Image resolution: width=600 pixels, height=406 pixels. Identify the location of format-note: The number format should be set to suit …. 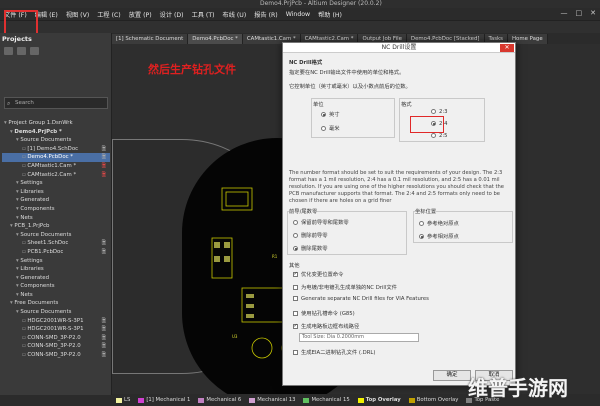
(396, 187).